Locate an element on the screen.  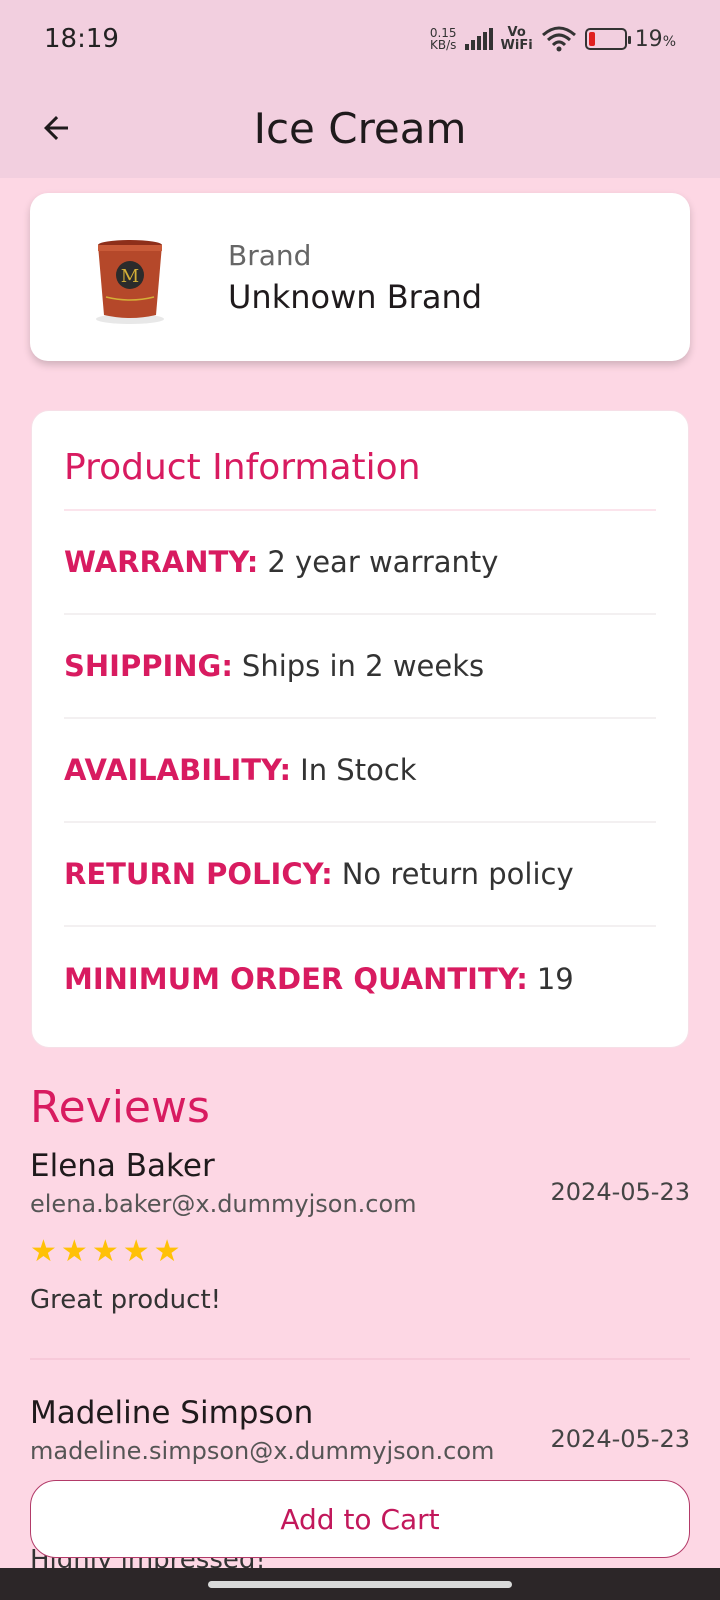
info-row-availability: AVAILABILITY: In Stock is located at coordinates (360, 771).